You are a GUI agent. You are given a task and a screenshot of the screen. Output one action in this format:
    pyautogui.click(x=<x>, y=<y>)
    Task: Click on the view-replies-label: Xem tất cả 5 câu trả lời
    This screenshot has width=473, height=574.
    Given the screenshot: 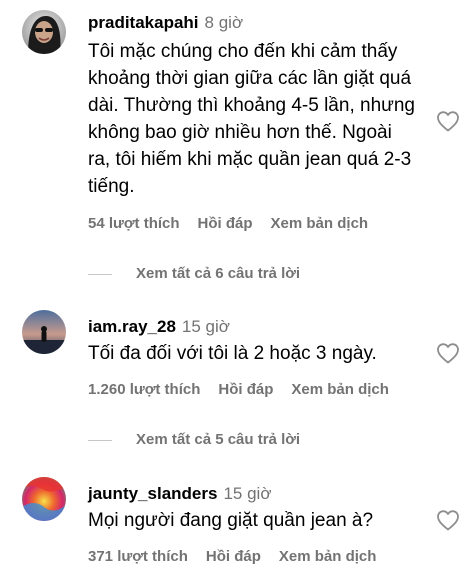 What is the action you would take?
    pyautogui.click(x=218, y=439)
    